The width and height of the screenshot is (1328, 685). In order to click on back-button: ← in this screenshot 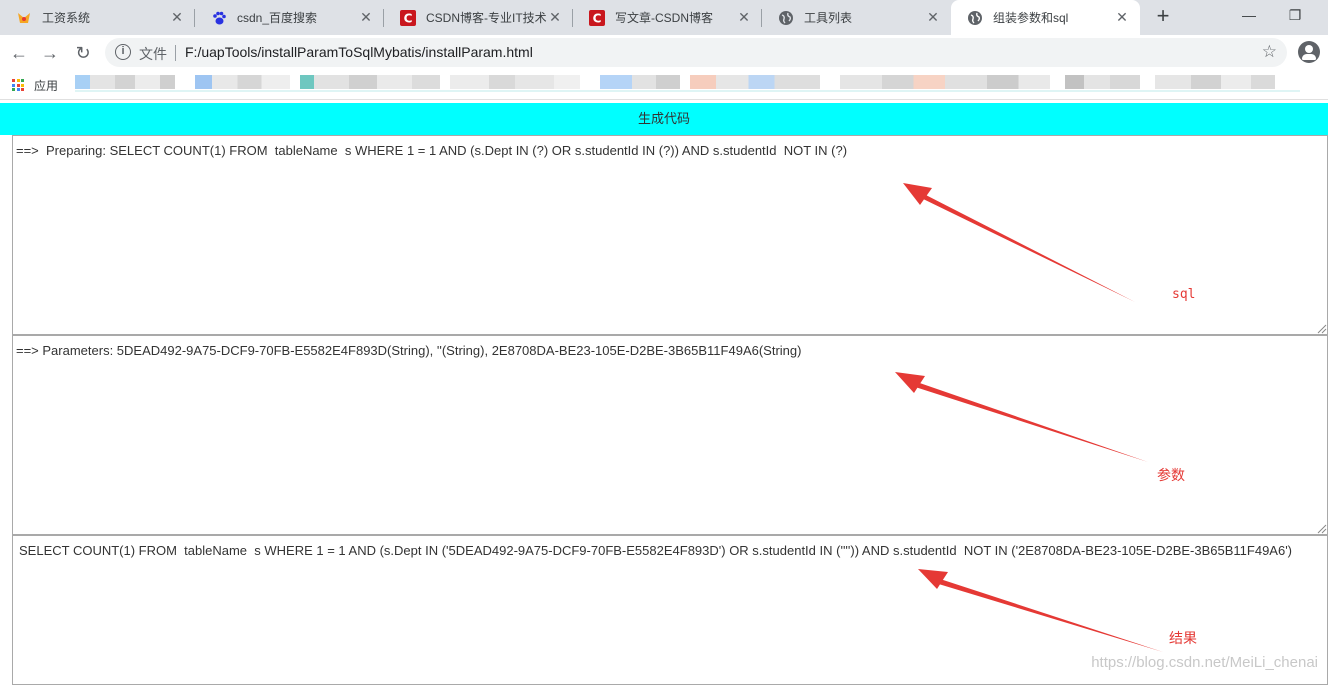, I will do `click(19, 53)`.